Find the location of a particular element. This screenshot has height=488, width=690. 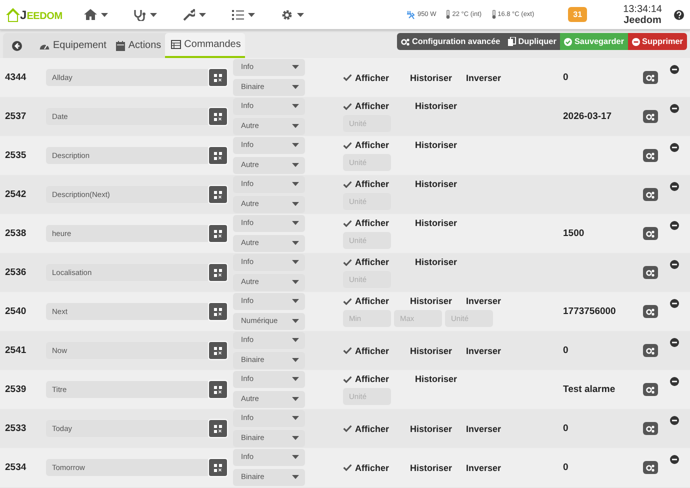

user-name: Jeedom is located at coordinates (643, 20).